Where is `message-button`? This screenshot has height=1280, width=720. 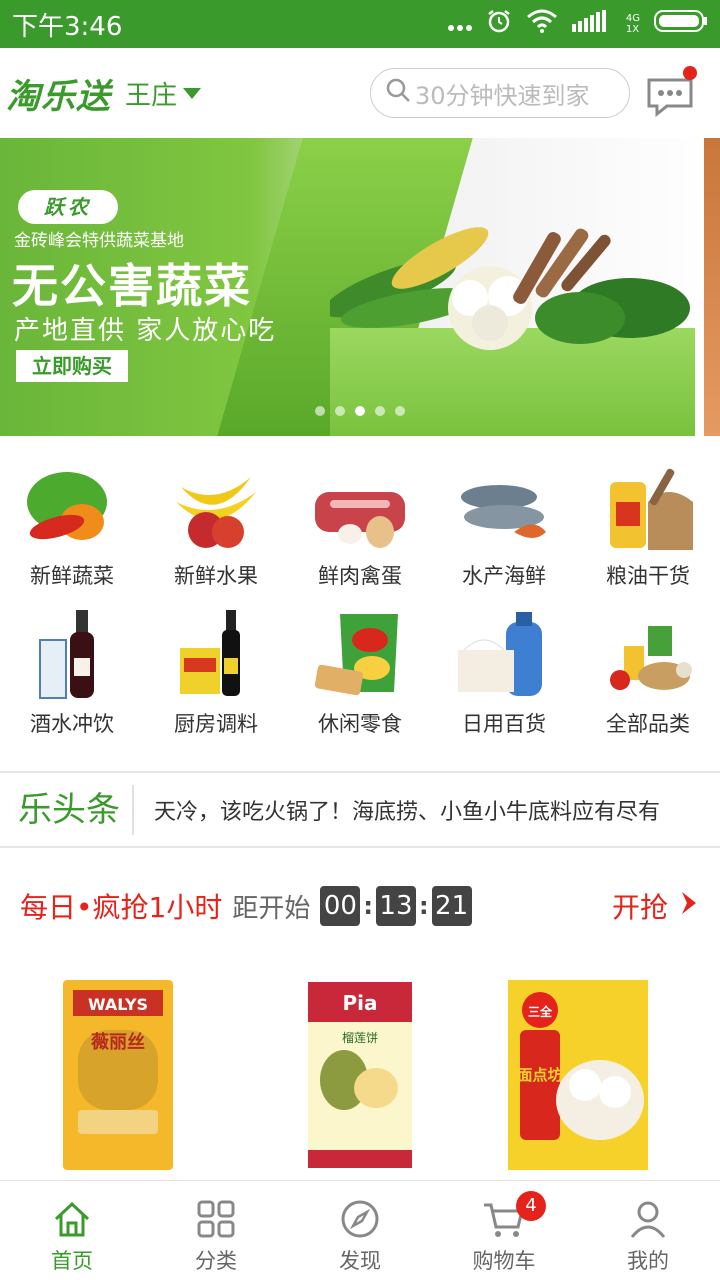 message-button is located at coordinates (671, 93).